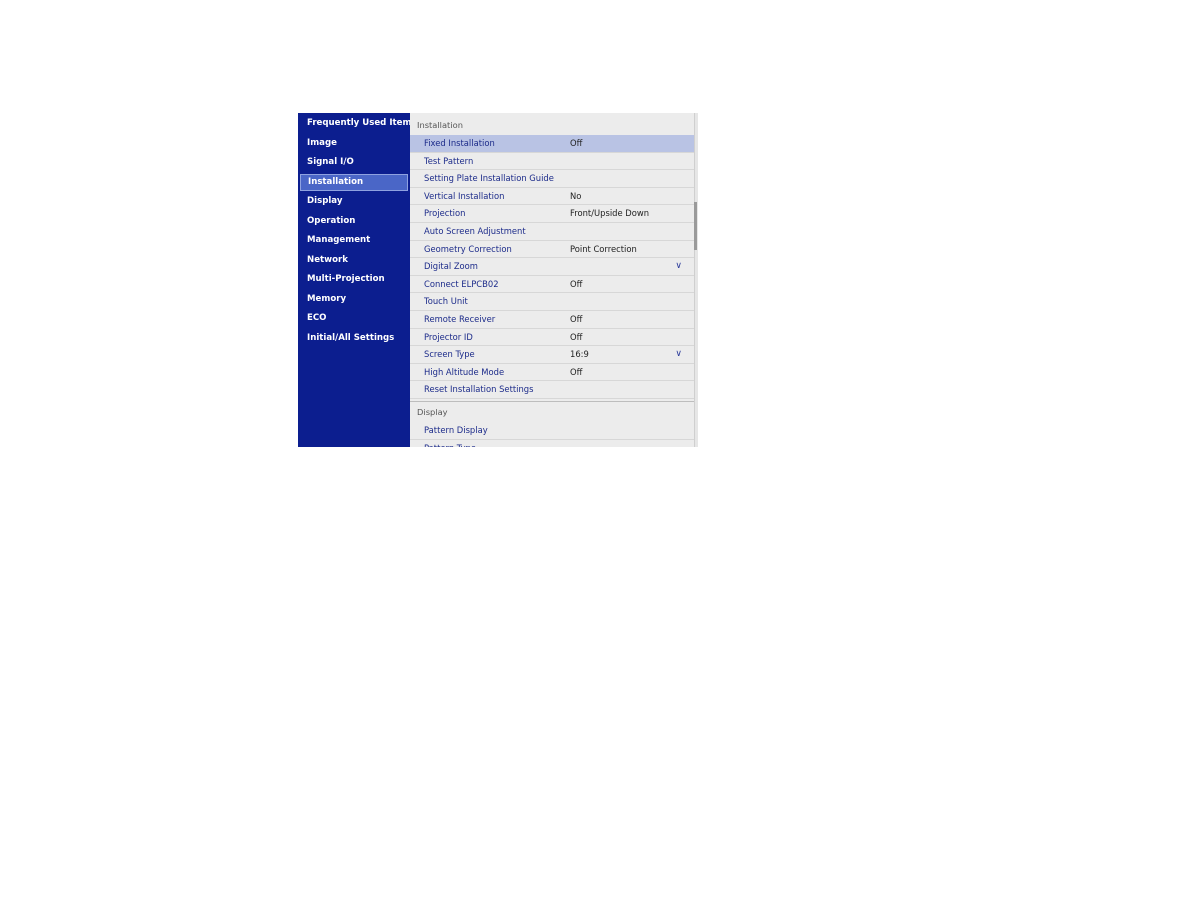 The image size is (1188, 918). Describe the element at coordinates (552, 390) in the screenshot. I see `setting-row-reset-installation-settings: Reset Installation Settings` at that location.